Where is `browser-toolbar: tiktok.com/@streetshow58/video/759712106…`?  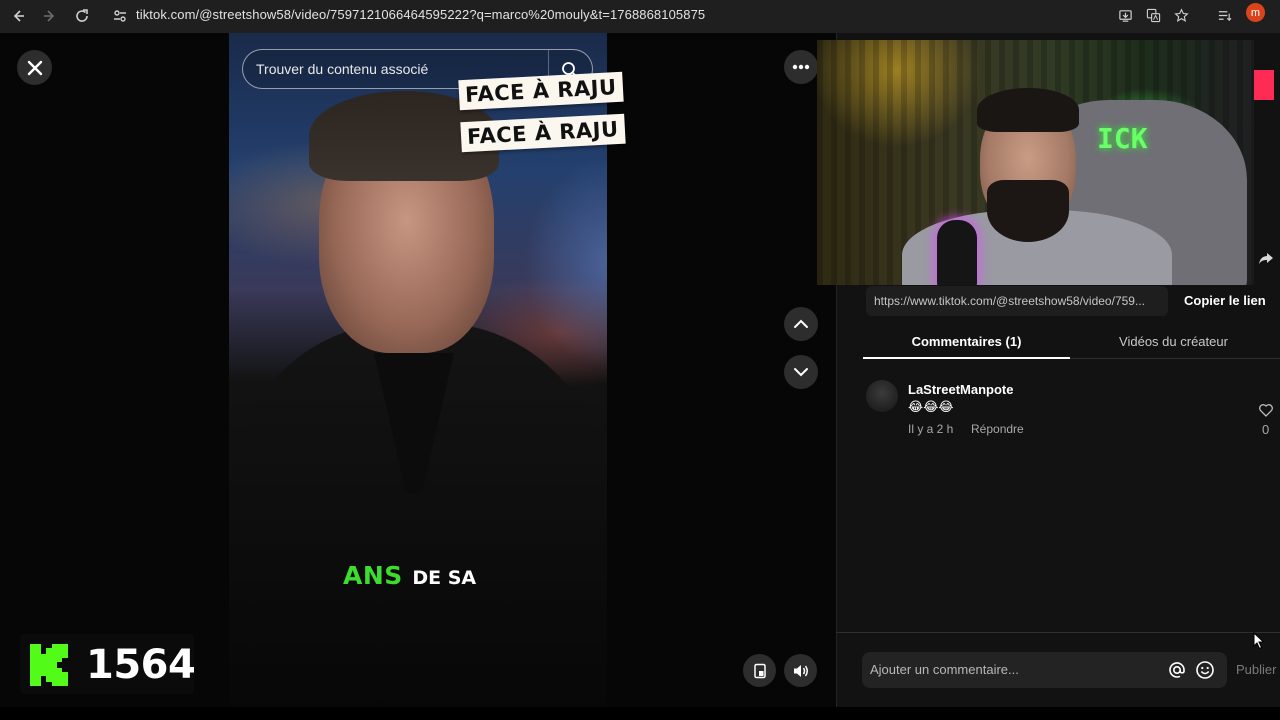
browser-toolbar: tiktok.com/@streetshow58/video/759712106… is located at coordinates (640, 16).